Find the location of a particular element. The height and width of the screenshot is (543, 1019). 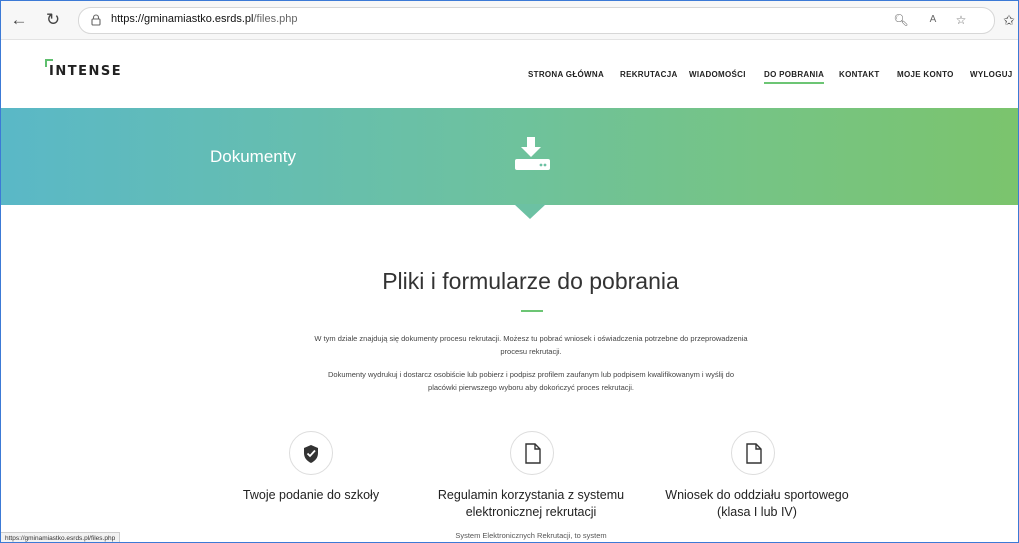

feature-regulamin-title-line-1: Regulamin korzystania z systemu is located at coordinates (531, 495).